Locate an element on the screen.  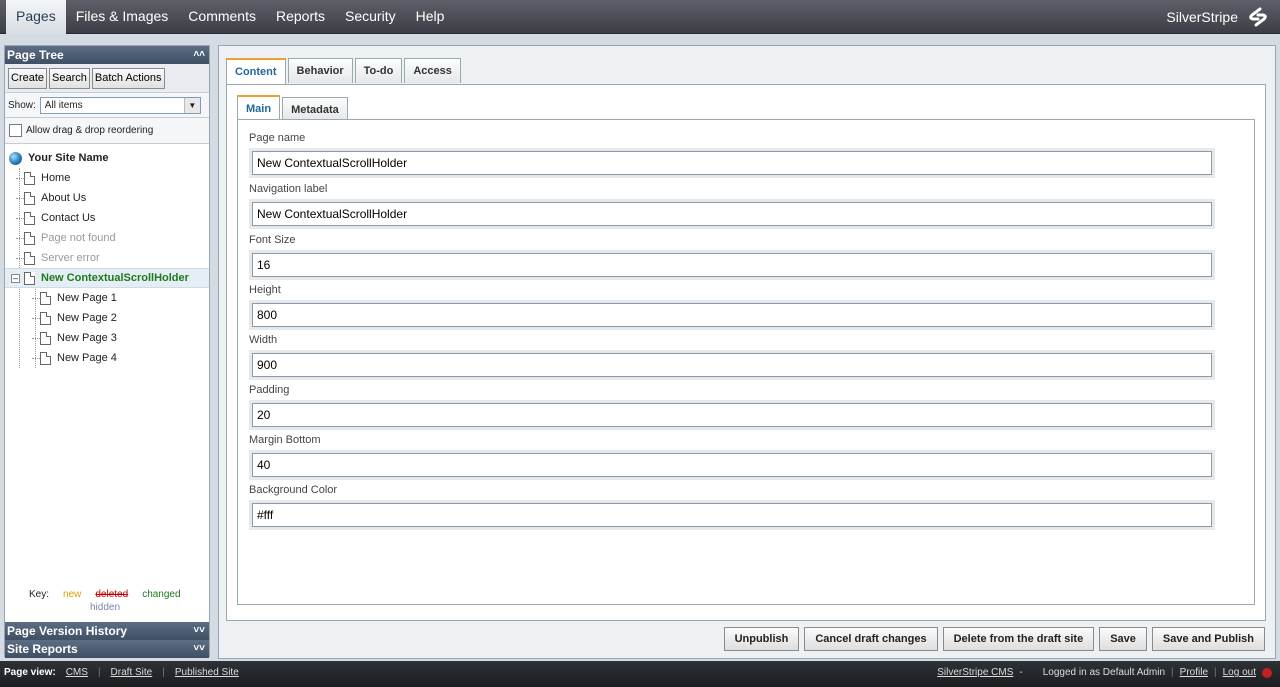
tree-root: Your Site Name is located at coordinates (107, 158).